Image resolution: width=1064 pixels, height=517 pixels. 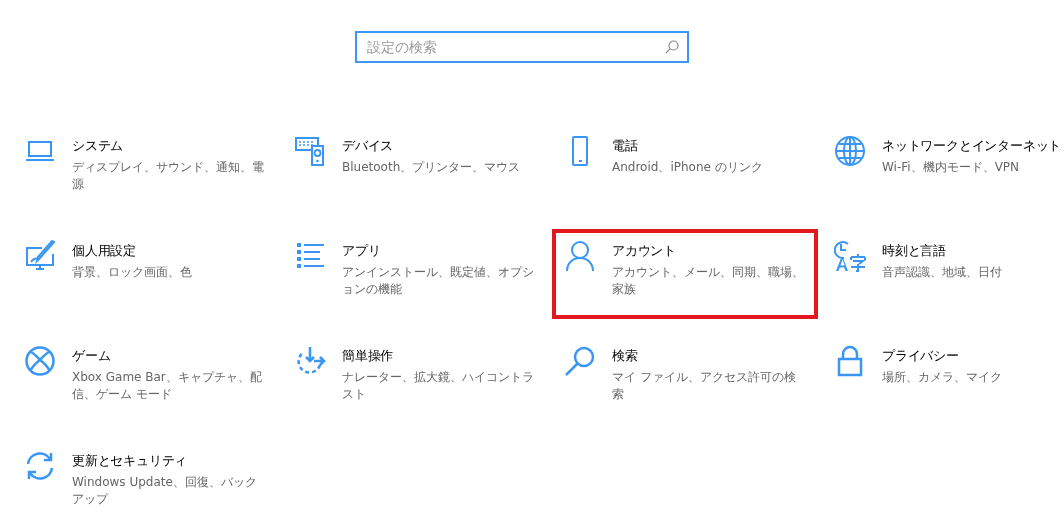 I want to click on tile-title: アカウント, so click(x=644, y=251).